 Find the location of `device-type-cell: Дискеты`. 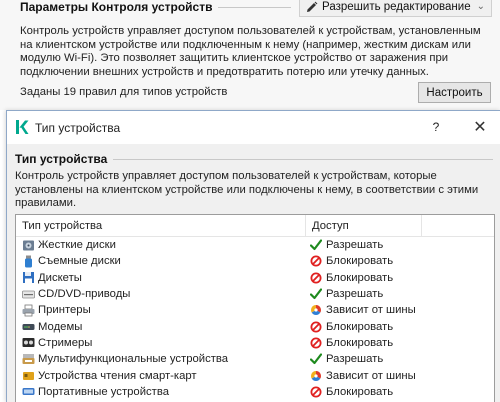

device-type-cell: Дискеты is located at coordinates (161, 277).